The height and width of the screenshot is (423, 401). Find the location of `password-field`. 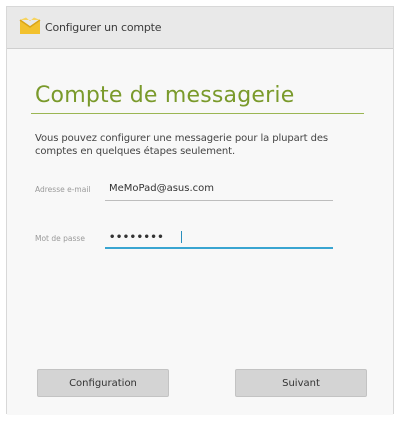

password-field is located at coordinates (219, 237).